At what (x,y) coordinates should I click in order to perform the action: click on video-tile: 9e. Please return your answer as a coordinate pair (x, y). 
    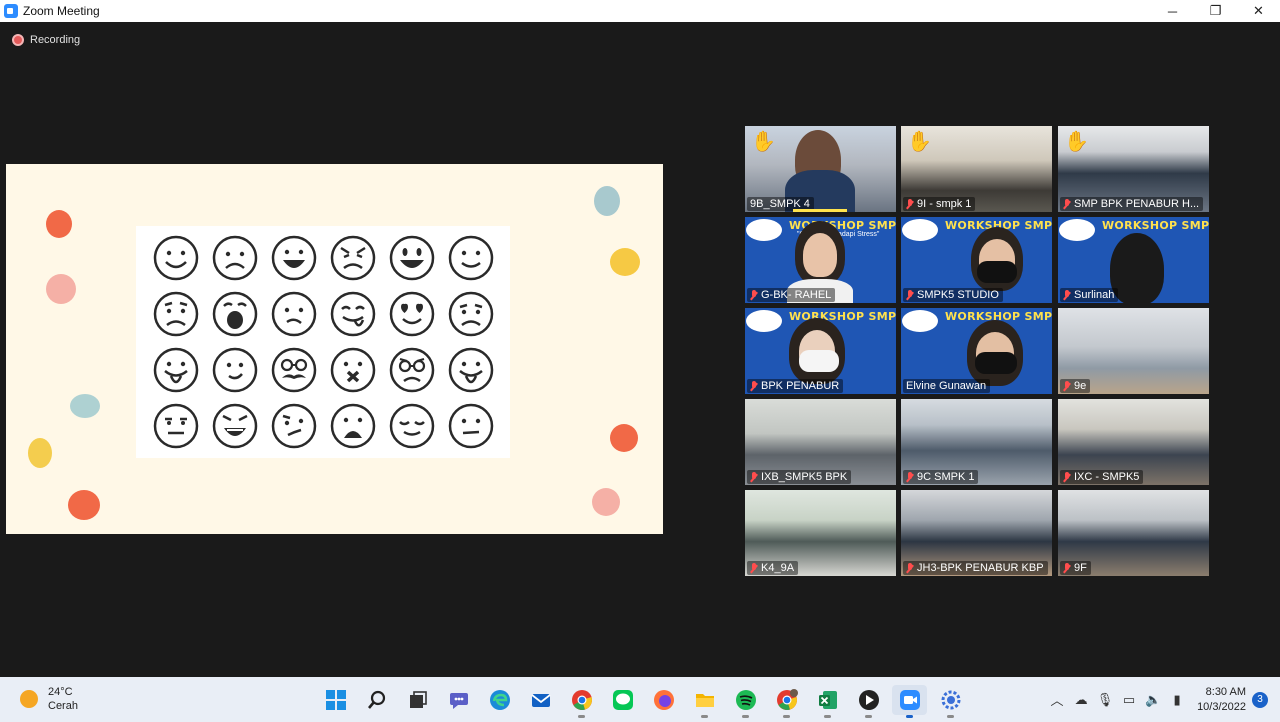
    Looking at the image, I should click on (1133, 351).